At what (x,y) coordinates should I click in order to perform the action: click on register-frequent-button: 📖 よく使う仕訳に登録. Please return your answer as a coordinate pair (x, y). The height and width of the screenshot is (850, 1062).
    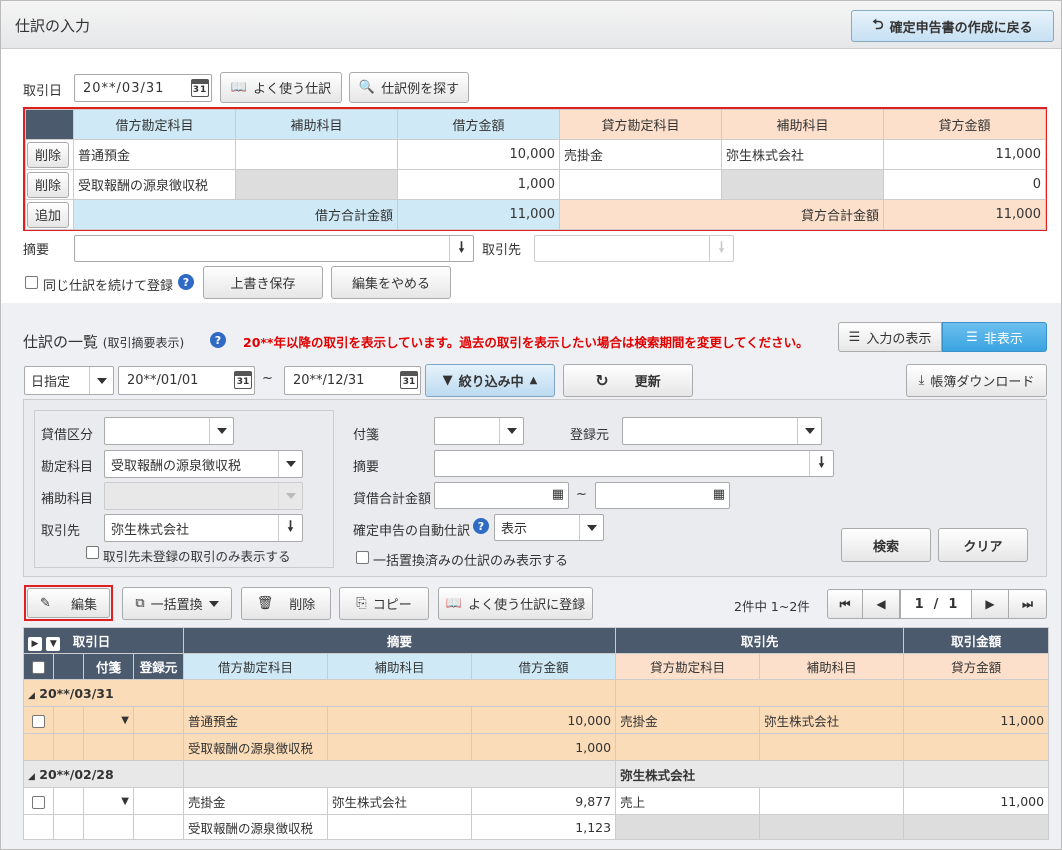
    Looking at the image, I should click on (515, 603).